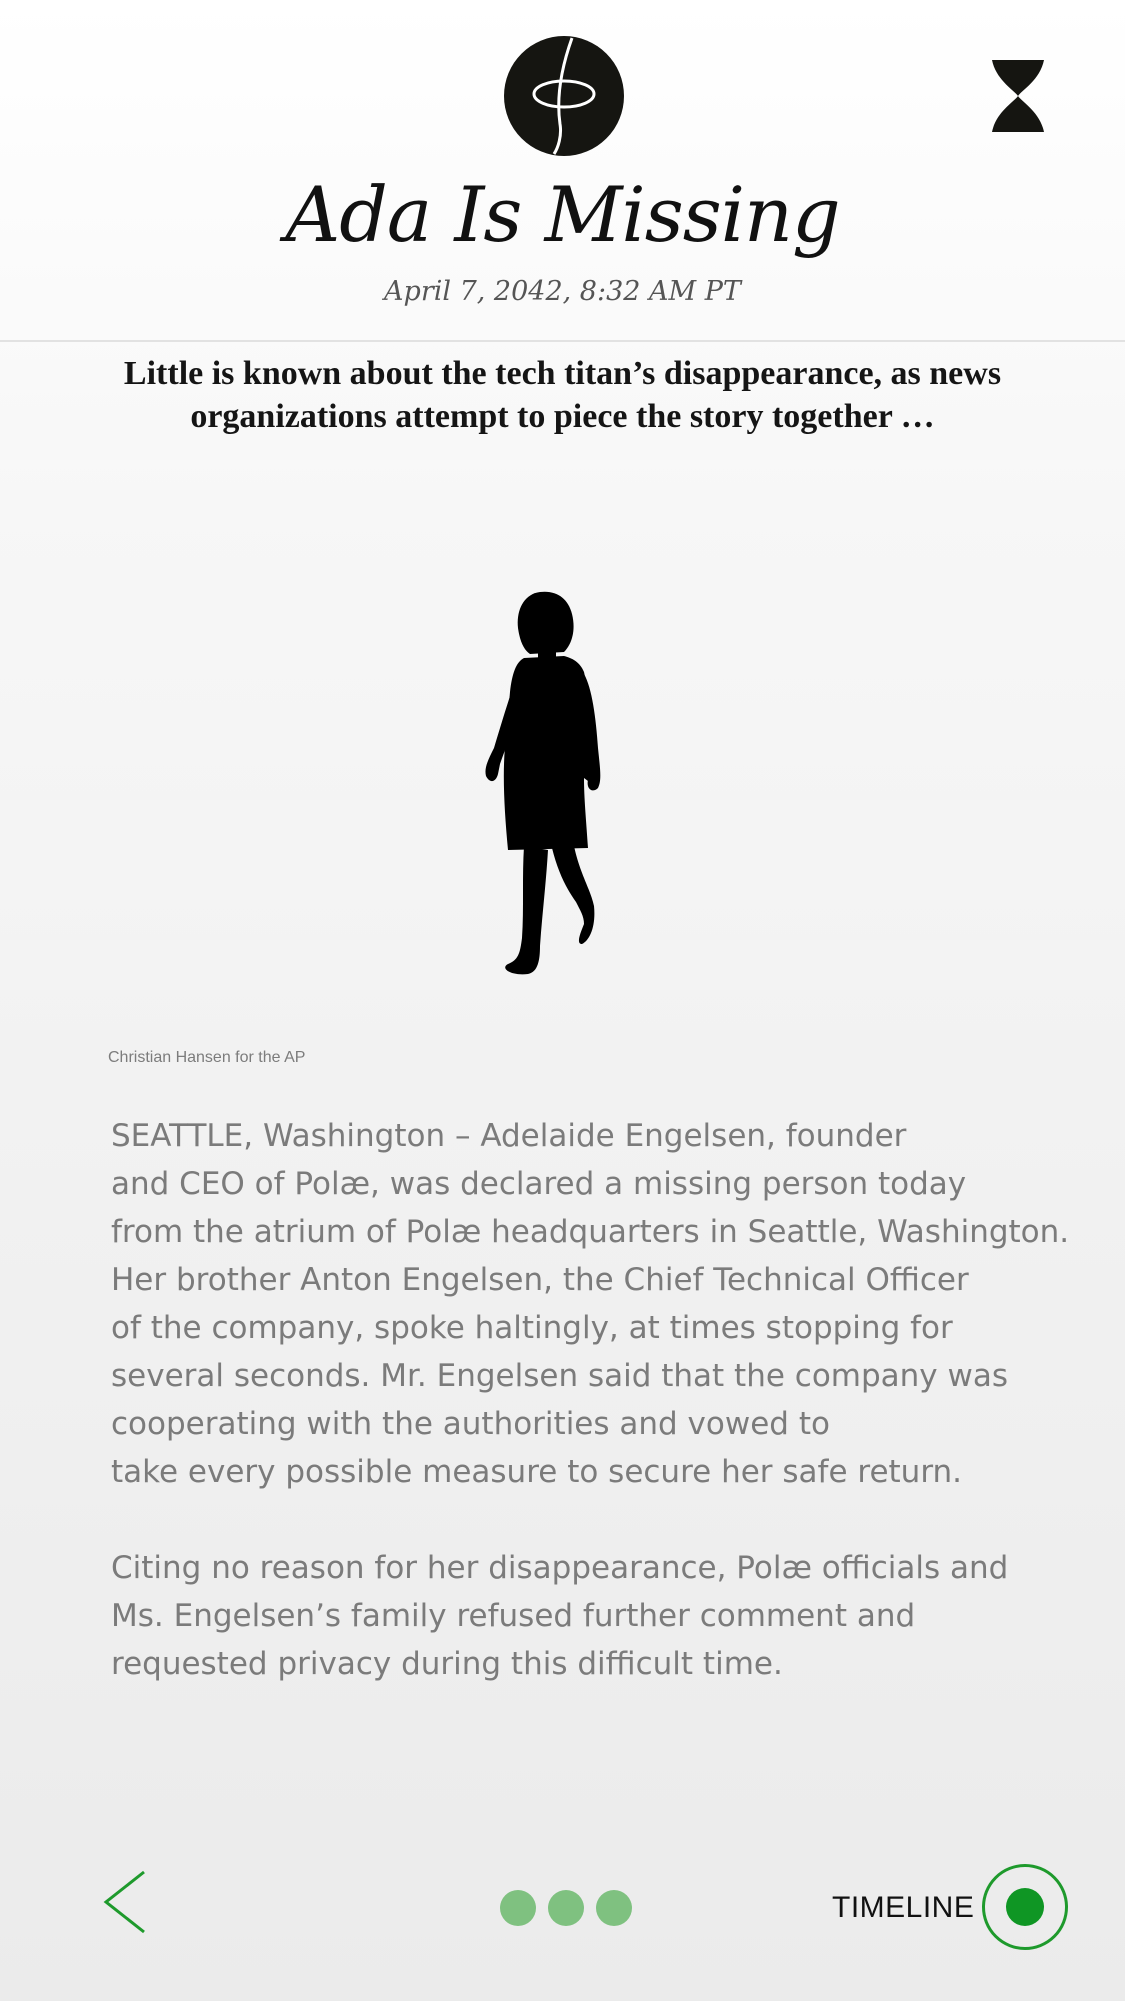 This screenshot has width=1125, height=2001. What do you see at coordinates (1018, 96) in the screenshot?
I see `hourglass-icon` at bounding box center [1018, 96].